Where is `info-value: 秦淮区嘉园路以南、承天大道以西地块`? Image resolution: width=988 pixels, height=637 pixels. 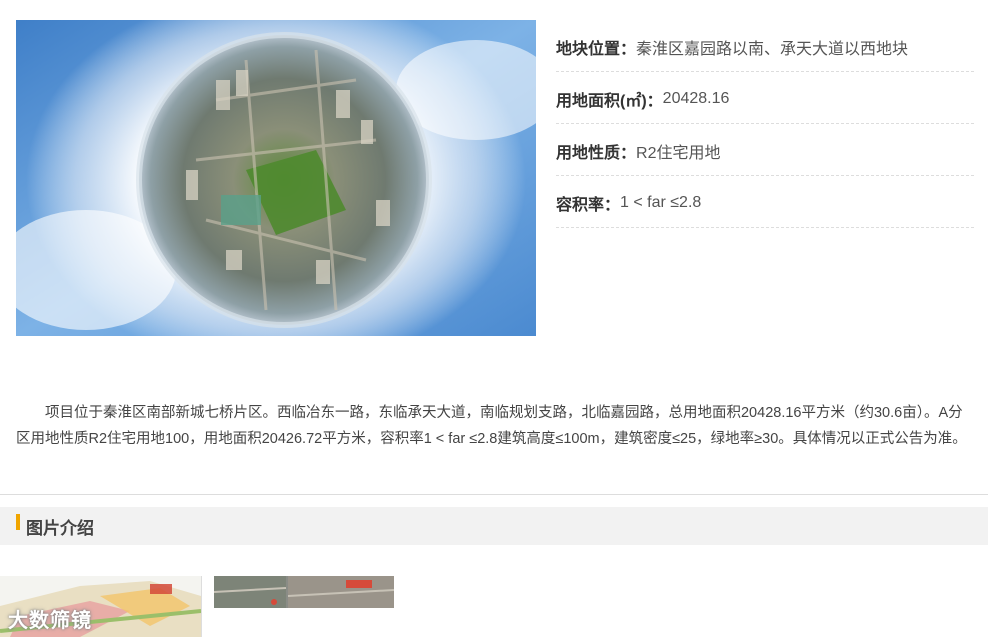 info-value: 秦淮区嘉园路以南、承天大道以西地块 is located at coordinates (772, 49).